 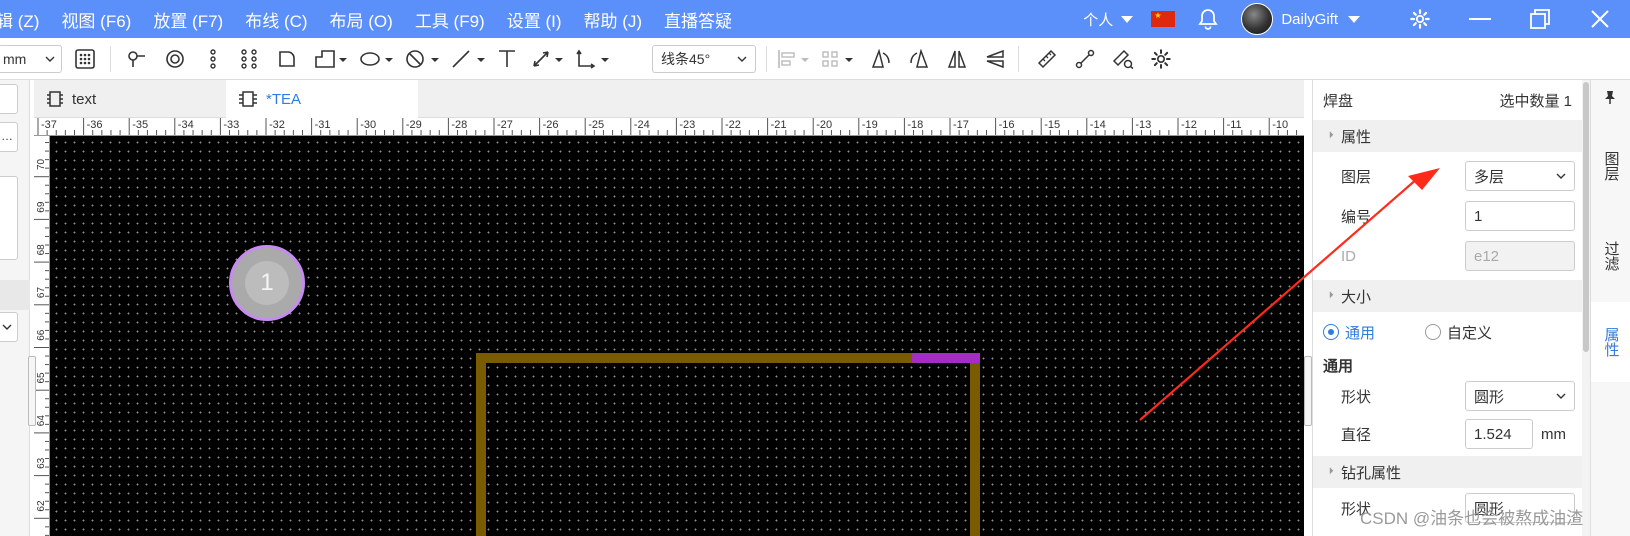 What do you see at coordinates (1354, 19) in the screenshot?
I see `user-dropdown-icon` at bounding box center [1354, 19].